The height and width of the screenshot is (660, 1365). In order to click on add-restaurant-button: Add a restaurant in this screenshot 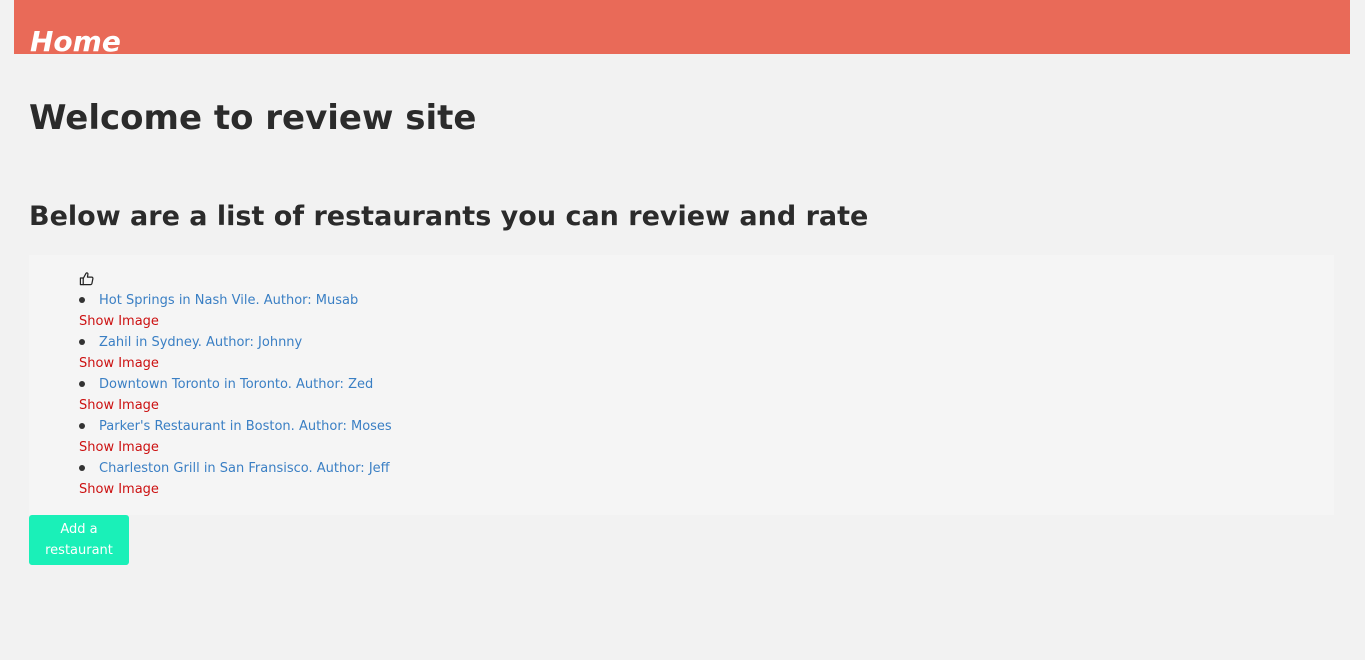, I will do `click(79, 540)`.